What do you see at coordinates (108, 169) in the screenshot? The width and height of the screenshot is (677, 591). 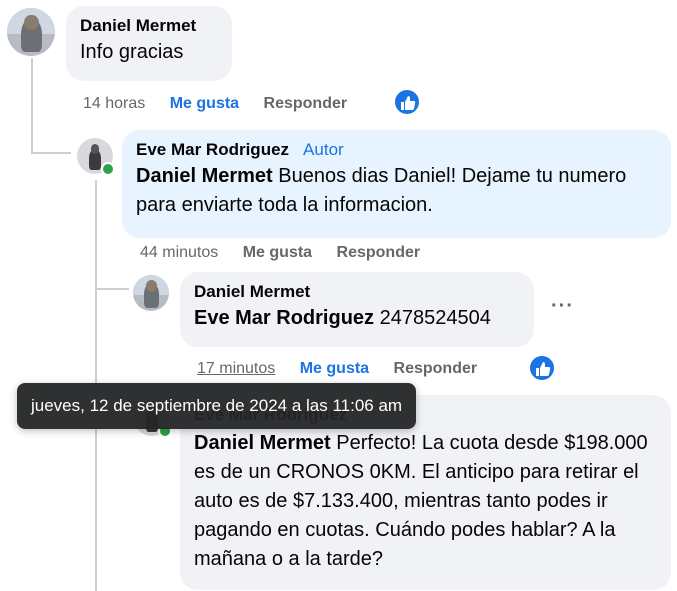 I see `online-status-dot` at bounding box center [108, 169].